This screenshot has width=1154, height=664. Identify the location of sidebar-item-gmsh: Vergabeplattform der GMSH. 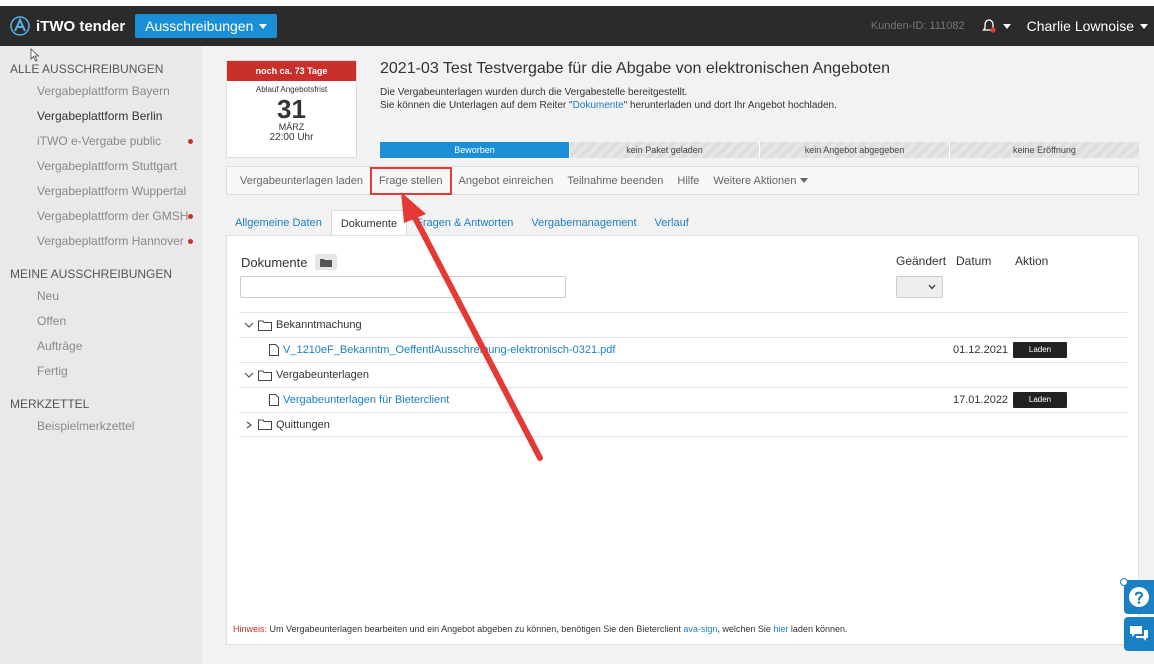
(101, 217).